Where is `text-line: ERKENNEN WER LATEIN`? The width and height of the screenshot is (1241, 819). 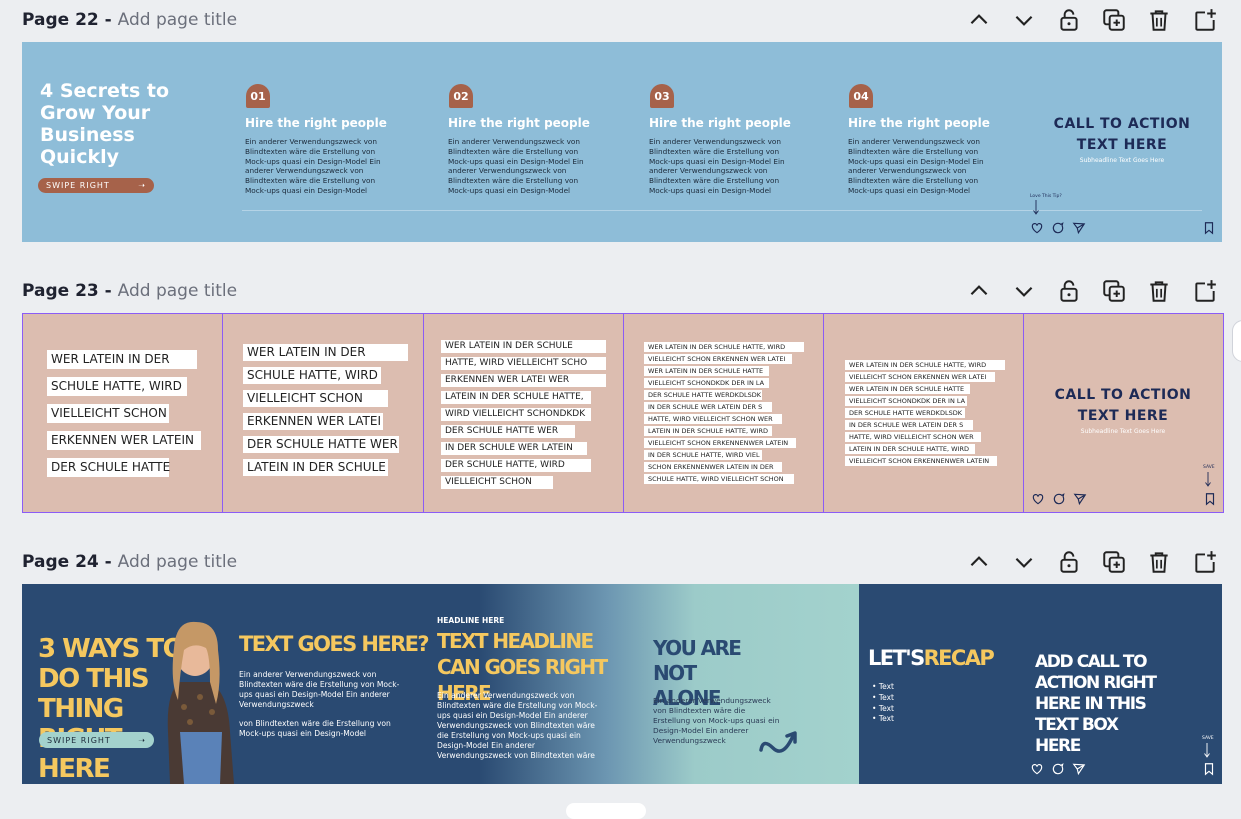
text-line: ERKENNEN WER LATEIN is located at coordinates (124, 440).